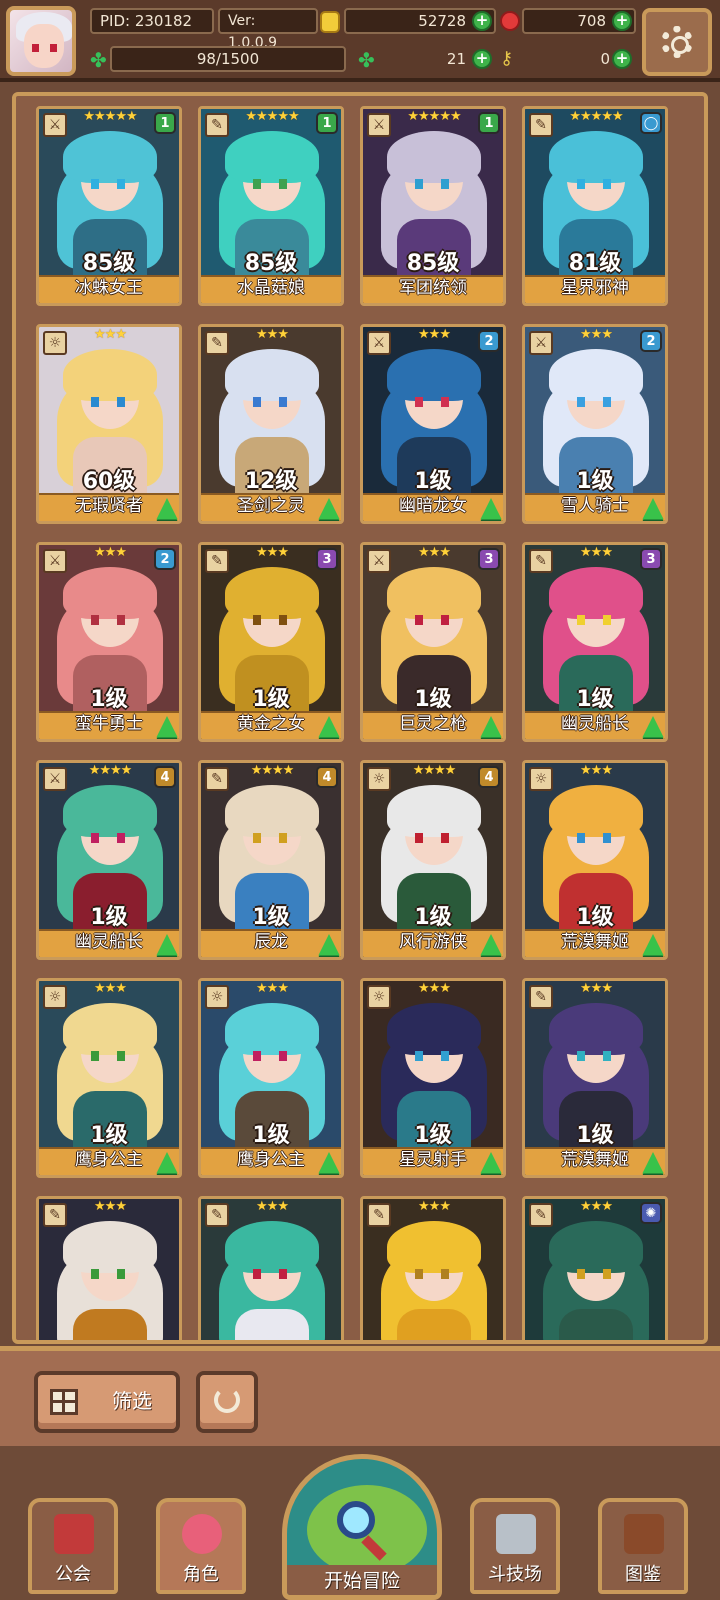 Image resolution: width=720 pixels, height=1600 pixels. I want to click on clover-icon: ✤, so click(98, 60).